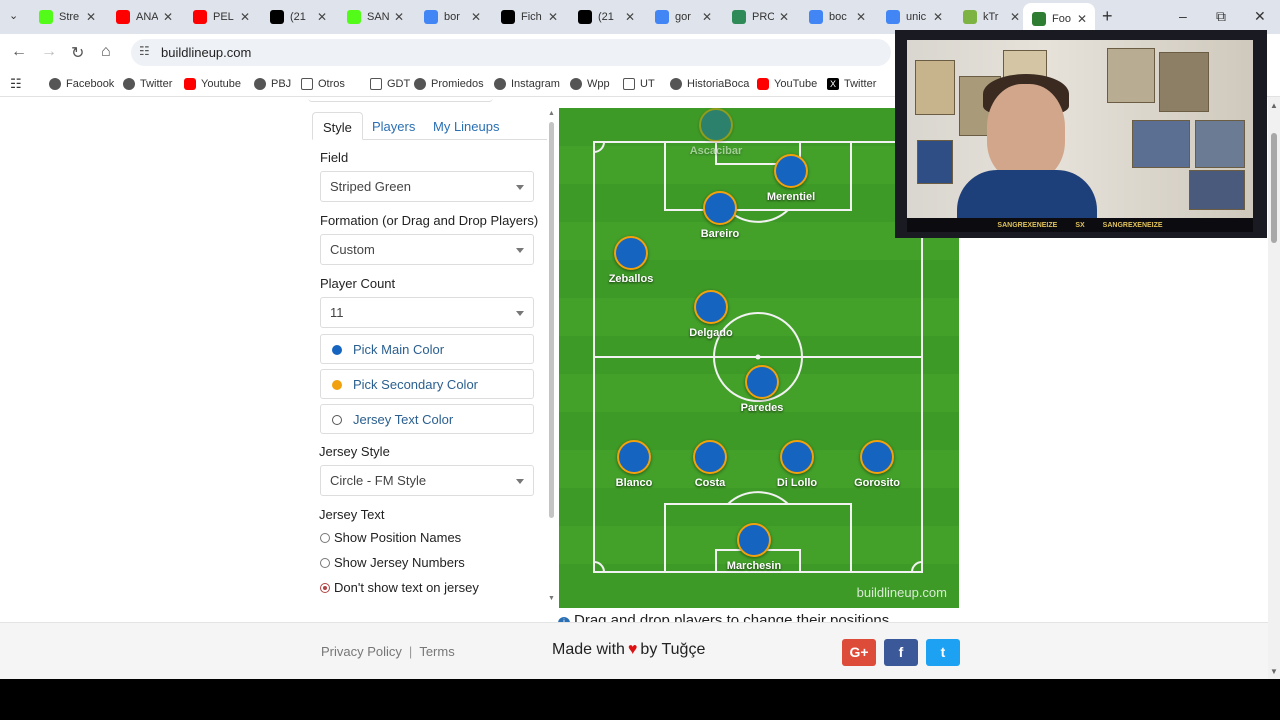  I want to click on pick-secondary-color-label: Pick Secondary Color, so click(415, 384).